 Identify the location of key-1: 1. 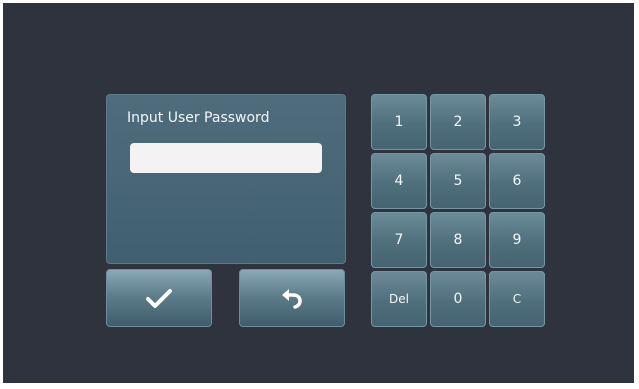
(399, 122).